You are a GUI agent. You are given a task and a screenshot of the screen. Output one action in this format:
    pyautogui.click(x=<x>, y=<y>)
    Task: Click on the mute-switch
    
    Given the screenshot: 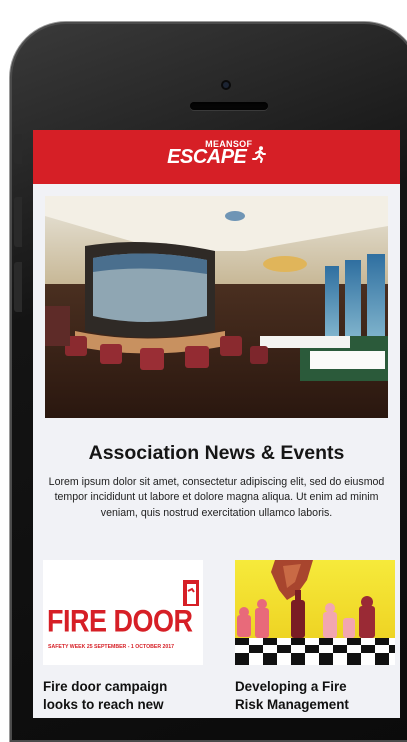 What is the action you would take?
    pyautogui.click(x=18, y=149)
    